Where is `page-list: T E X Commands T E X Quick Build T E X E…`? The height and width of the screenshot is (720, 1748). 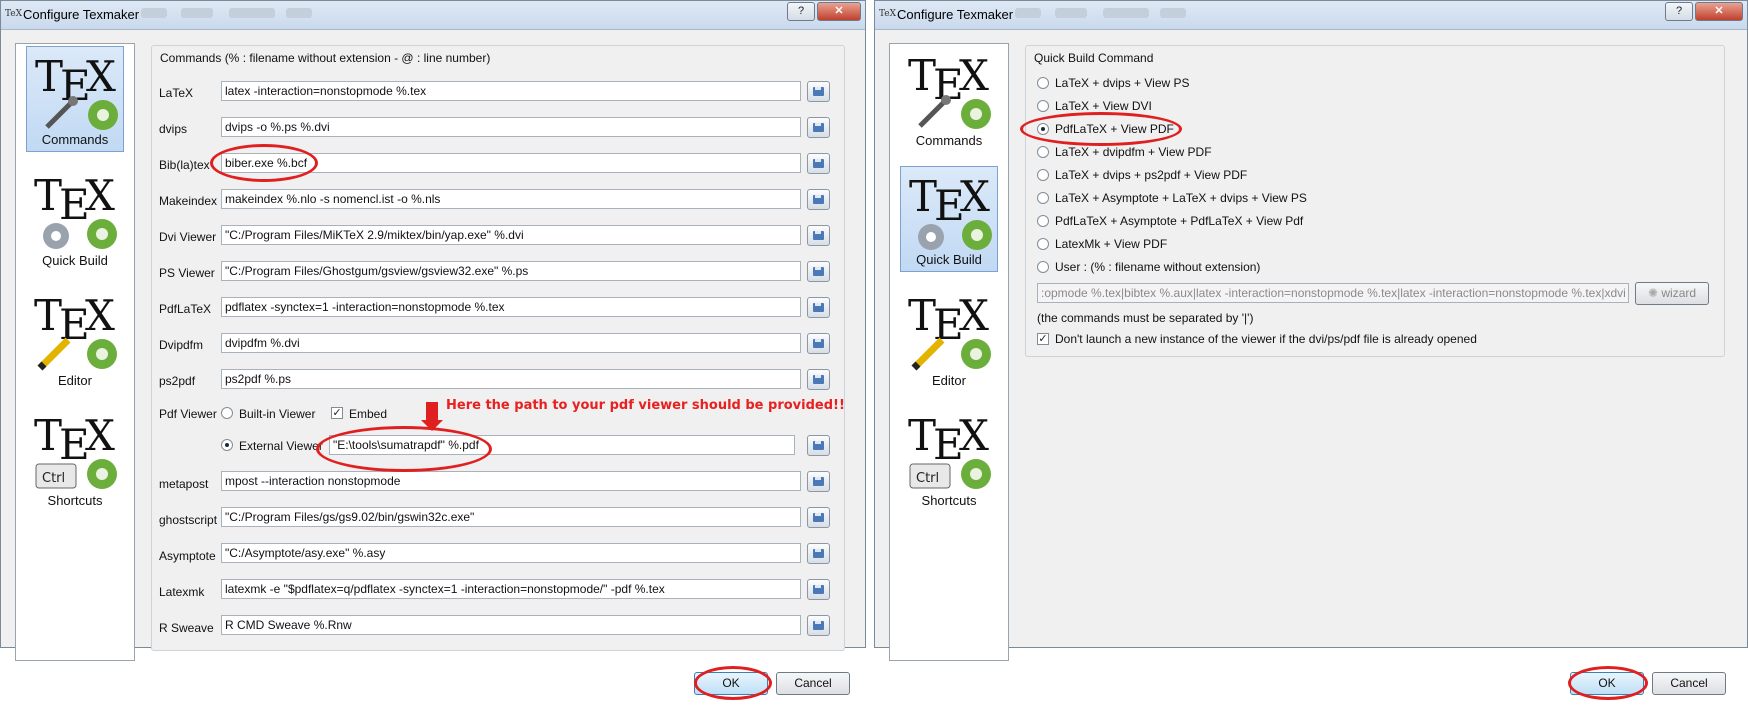 page-list: T E X Commands T E X Quick Build T E X E… is located at coordinates (75, 352).